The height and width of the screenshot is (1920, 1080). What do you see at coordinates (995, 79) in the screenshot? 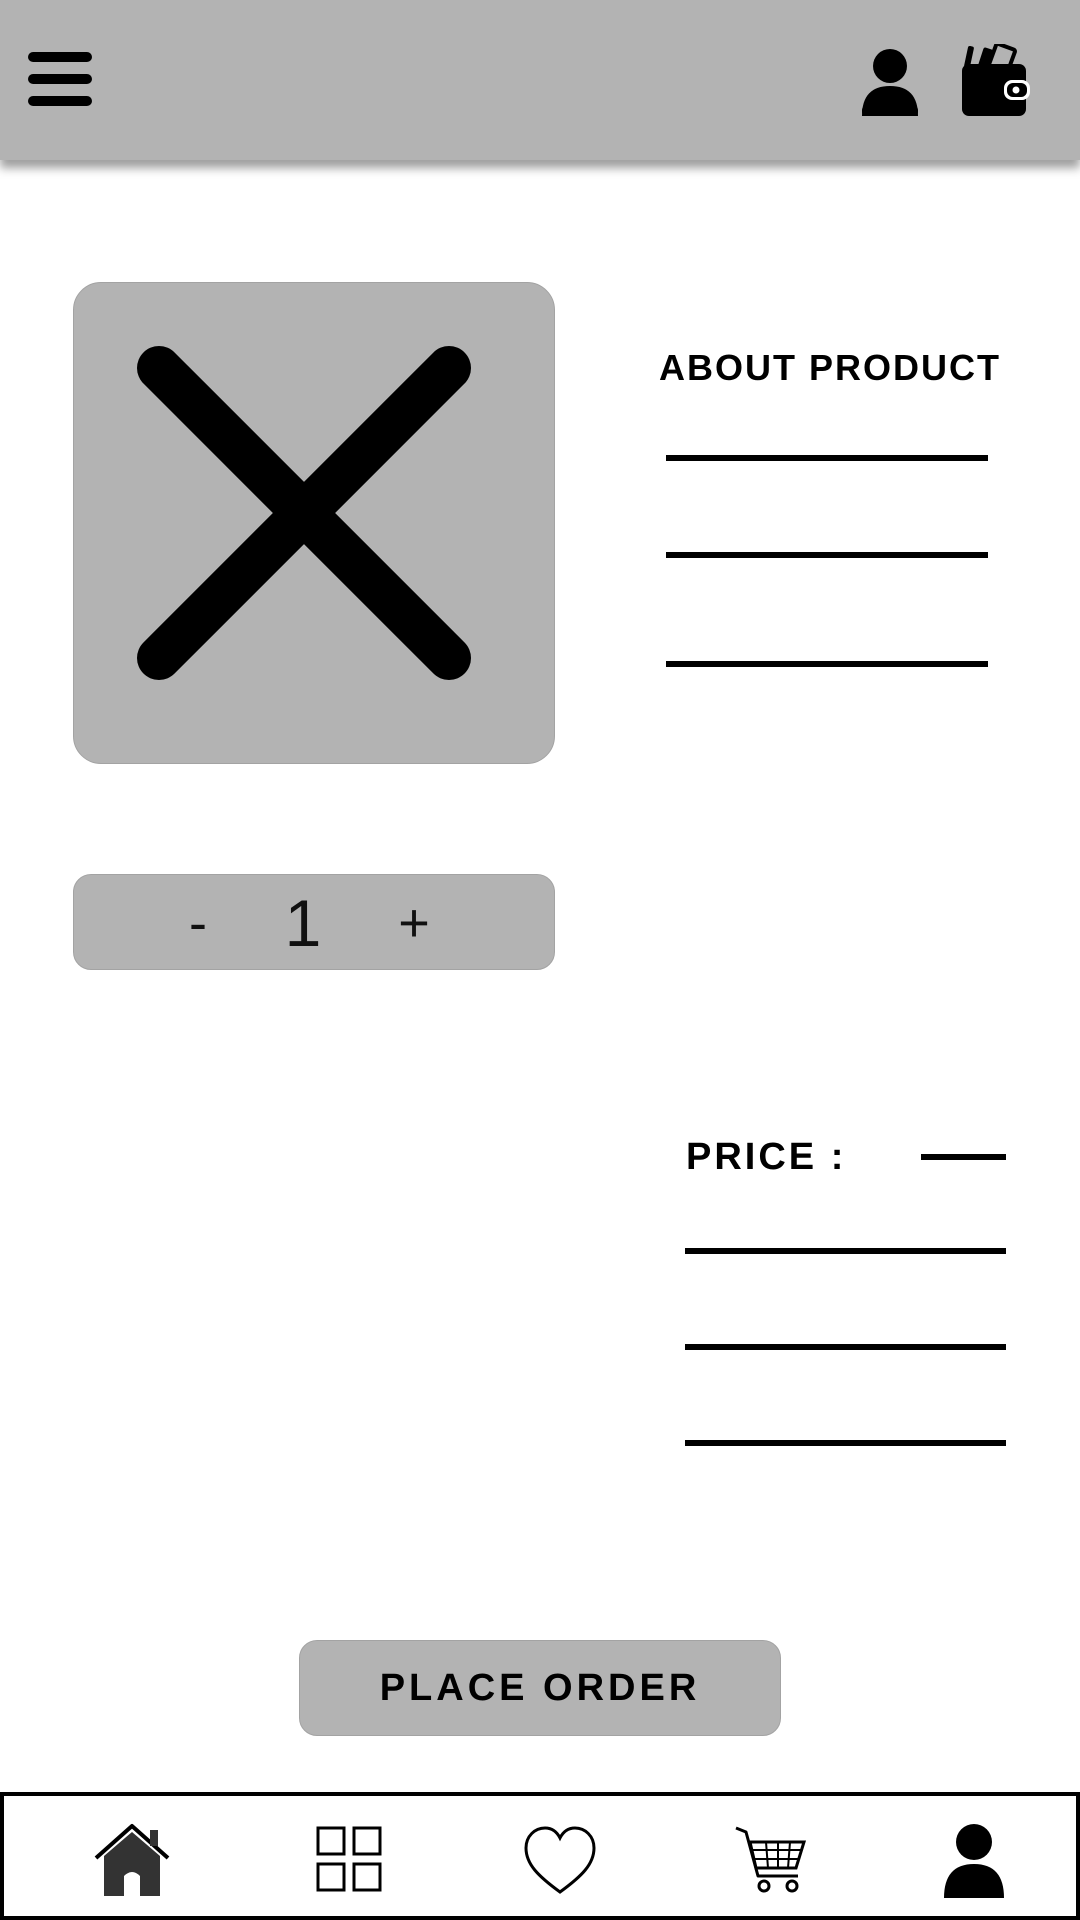
I see `wallet-icon` at bounding box center [995, 79].